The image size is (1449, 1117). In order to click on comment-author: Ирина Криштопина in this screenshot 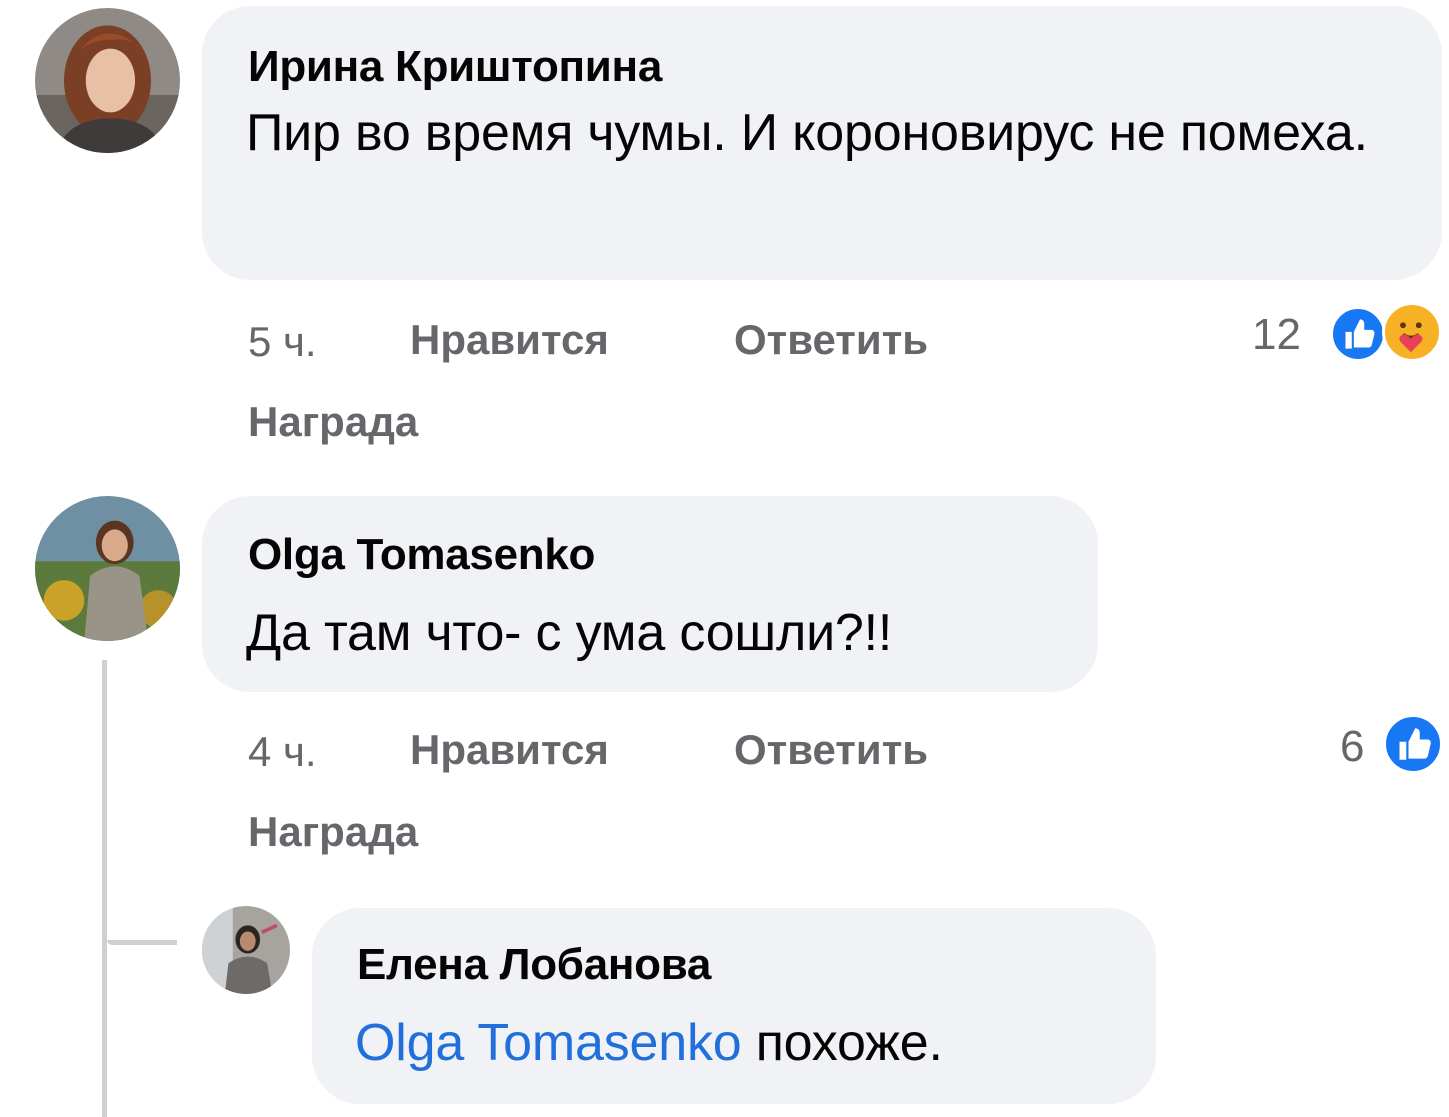, I will do `click(455, 67)`.